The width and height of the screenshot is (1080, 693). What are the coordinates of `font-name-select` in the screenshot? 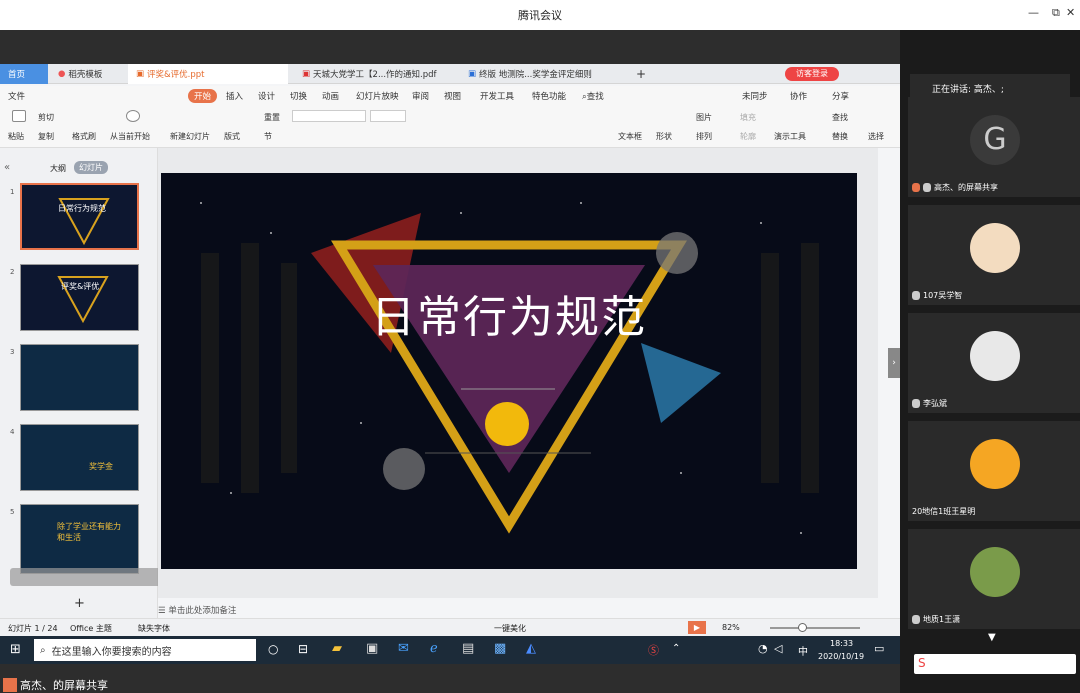 It's located at (329, 116).